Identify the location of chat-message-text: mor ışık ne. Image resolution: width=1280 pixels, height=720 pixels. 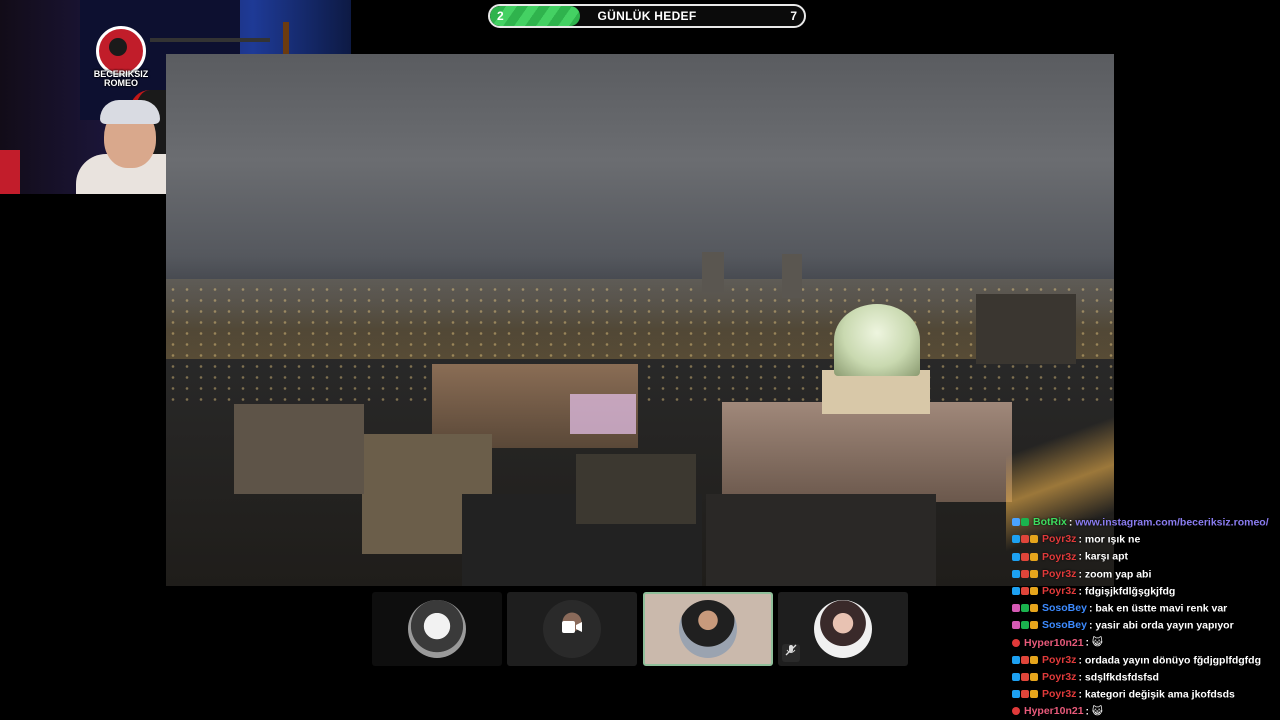
(1112, 539).